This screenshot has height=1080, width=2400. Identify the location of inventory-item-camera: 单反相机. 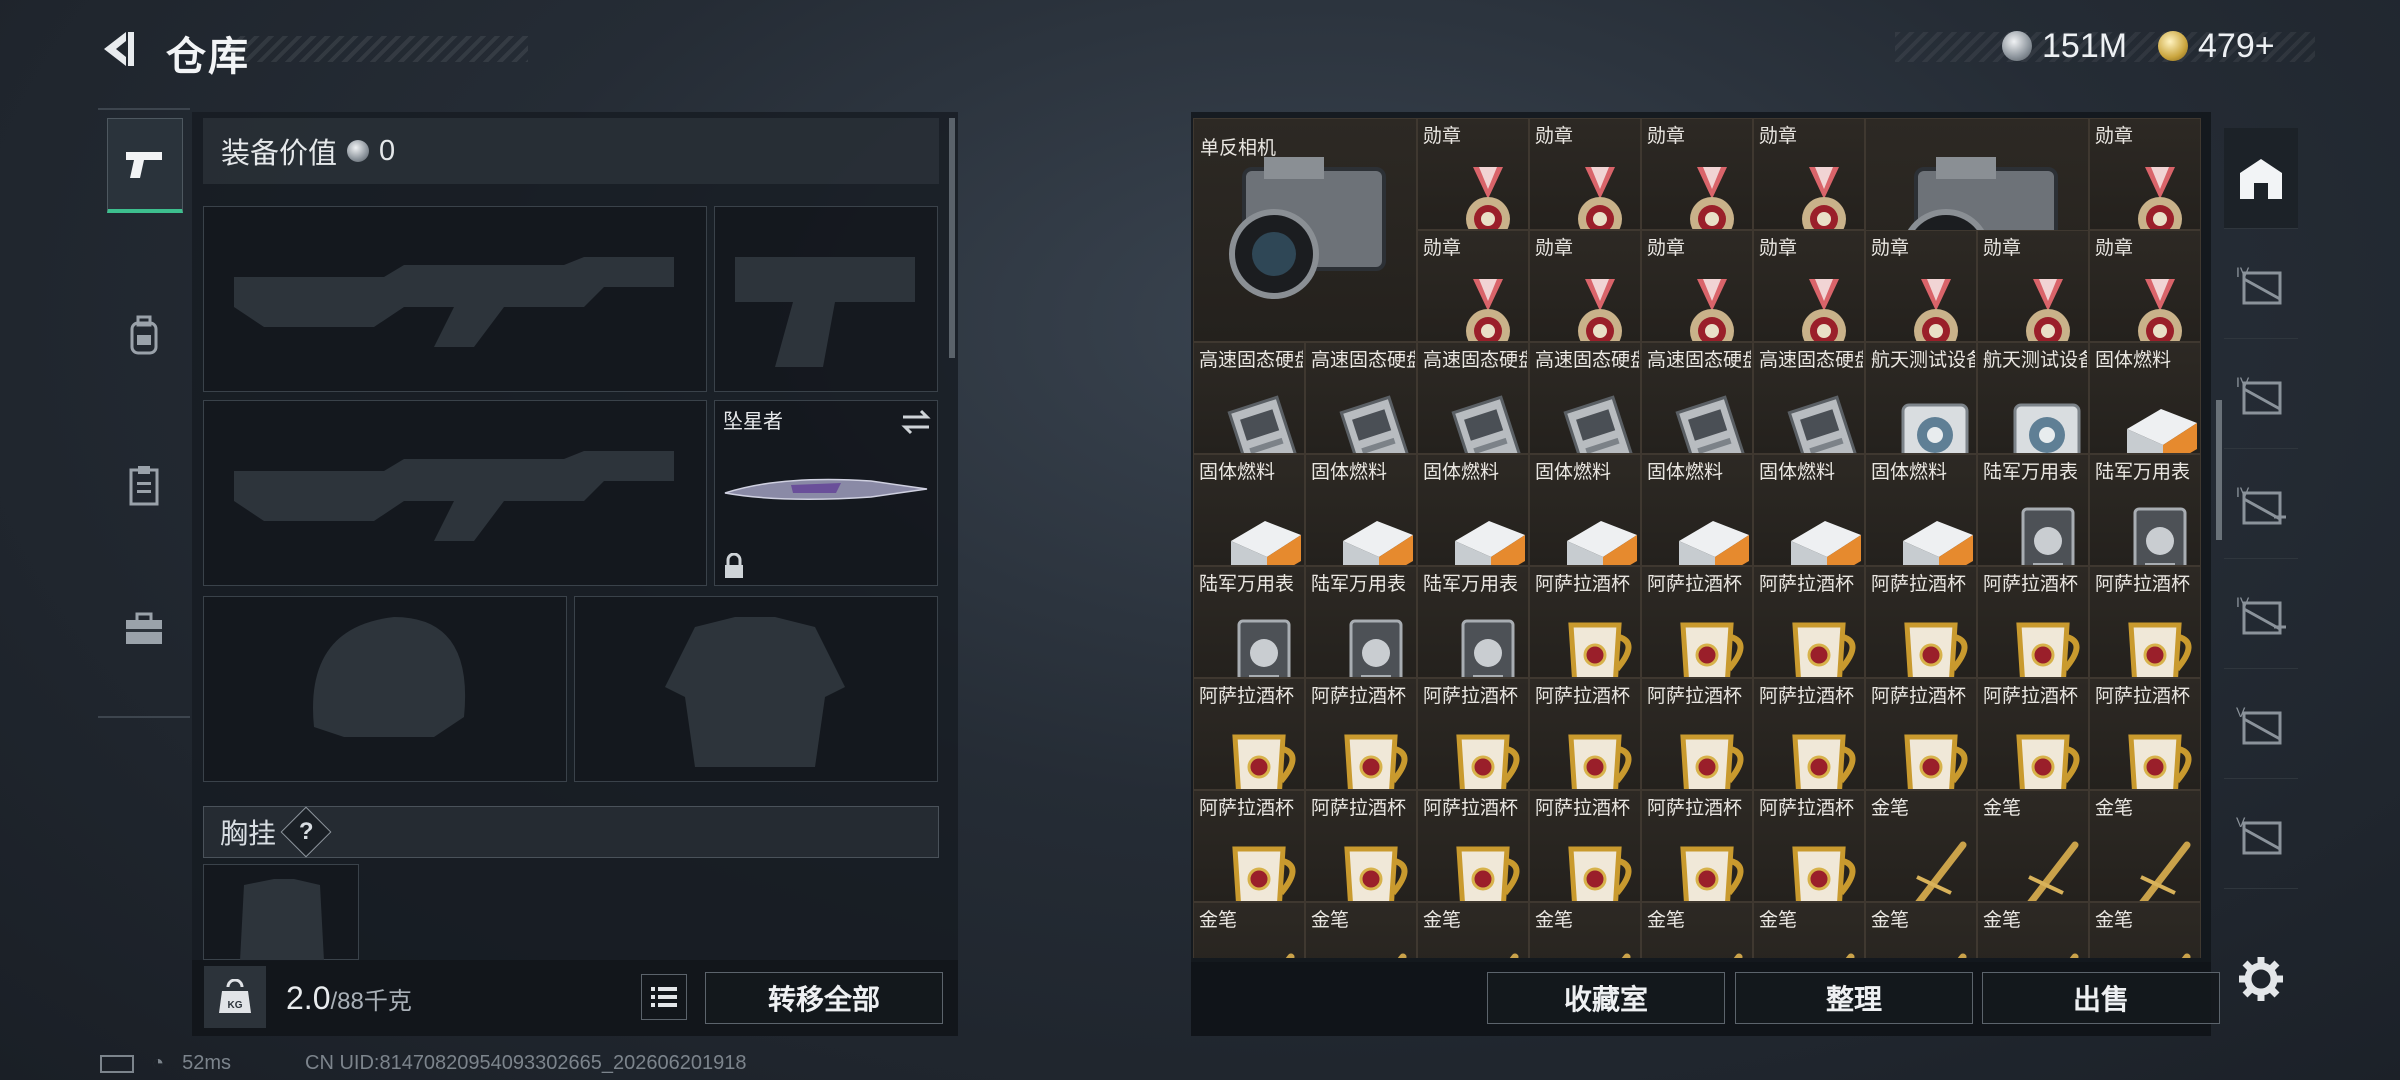
(1305, 230).